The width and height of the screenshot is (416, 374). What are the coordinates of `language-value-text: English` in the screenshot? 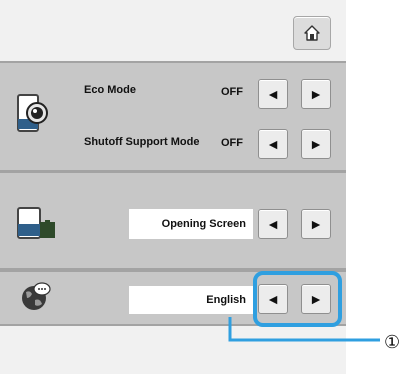 It's located at (226, 300).